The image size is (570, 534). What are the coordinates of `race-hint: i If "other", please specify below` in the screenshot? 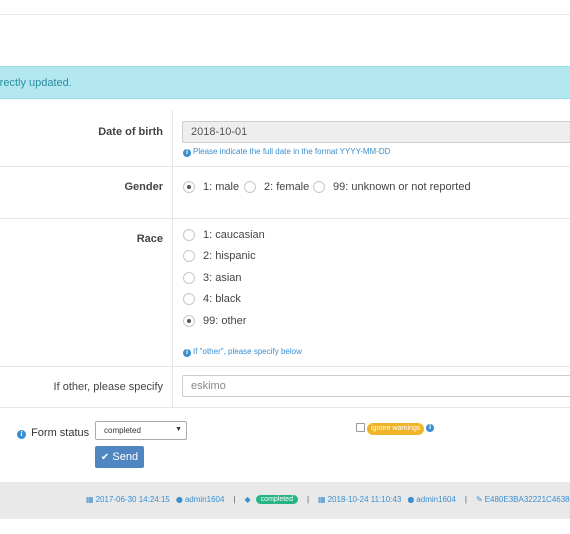 It's located at (242, 352).